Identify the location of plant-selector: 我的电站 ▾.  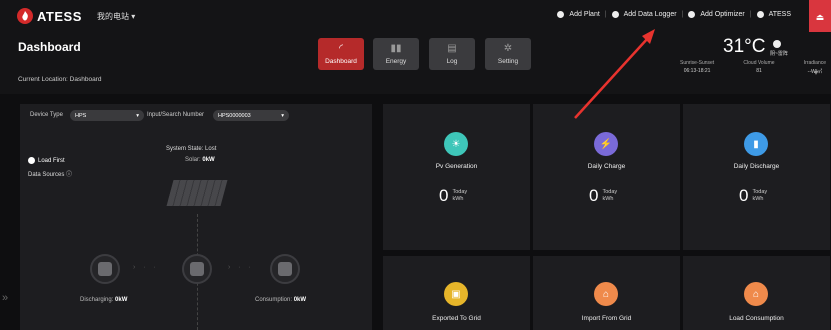
(116, 16).